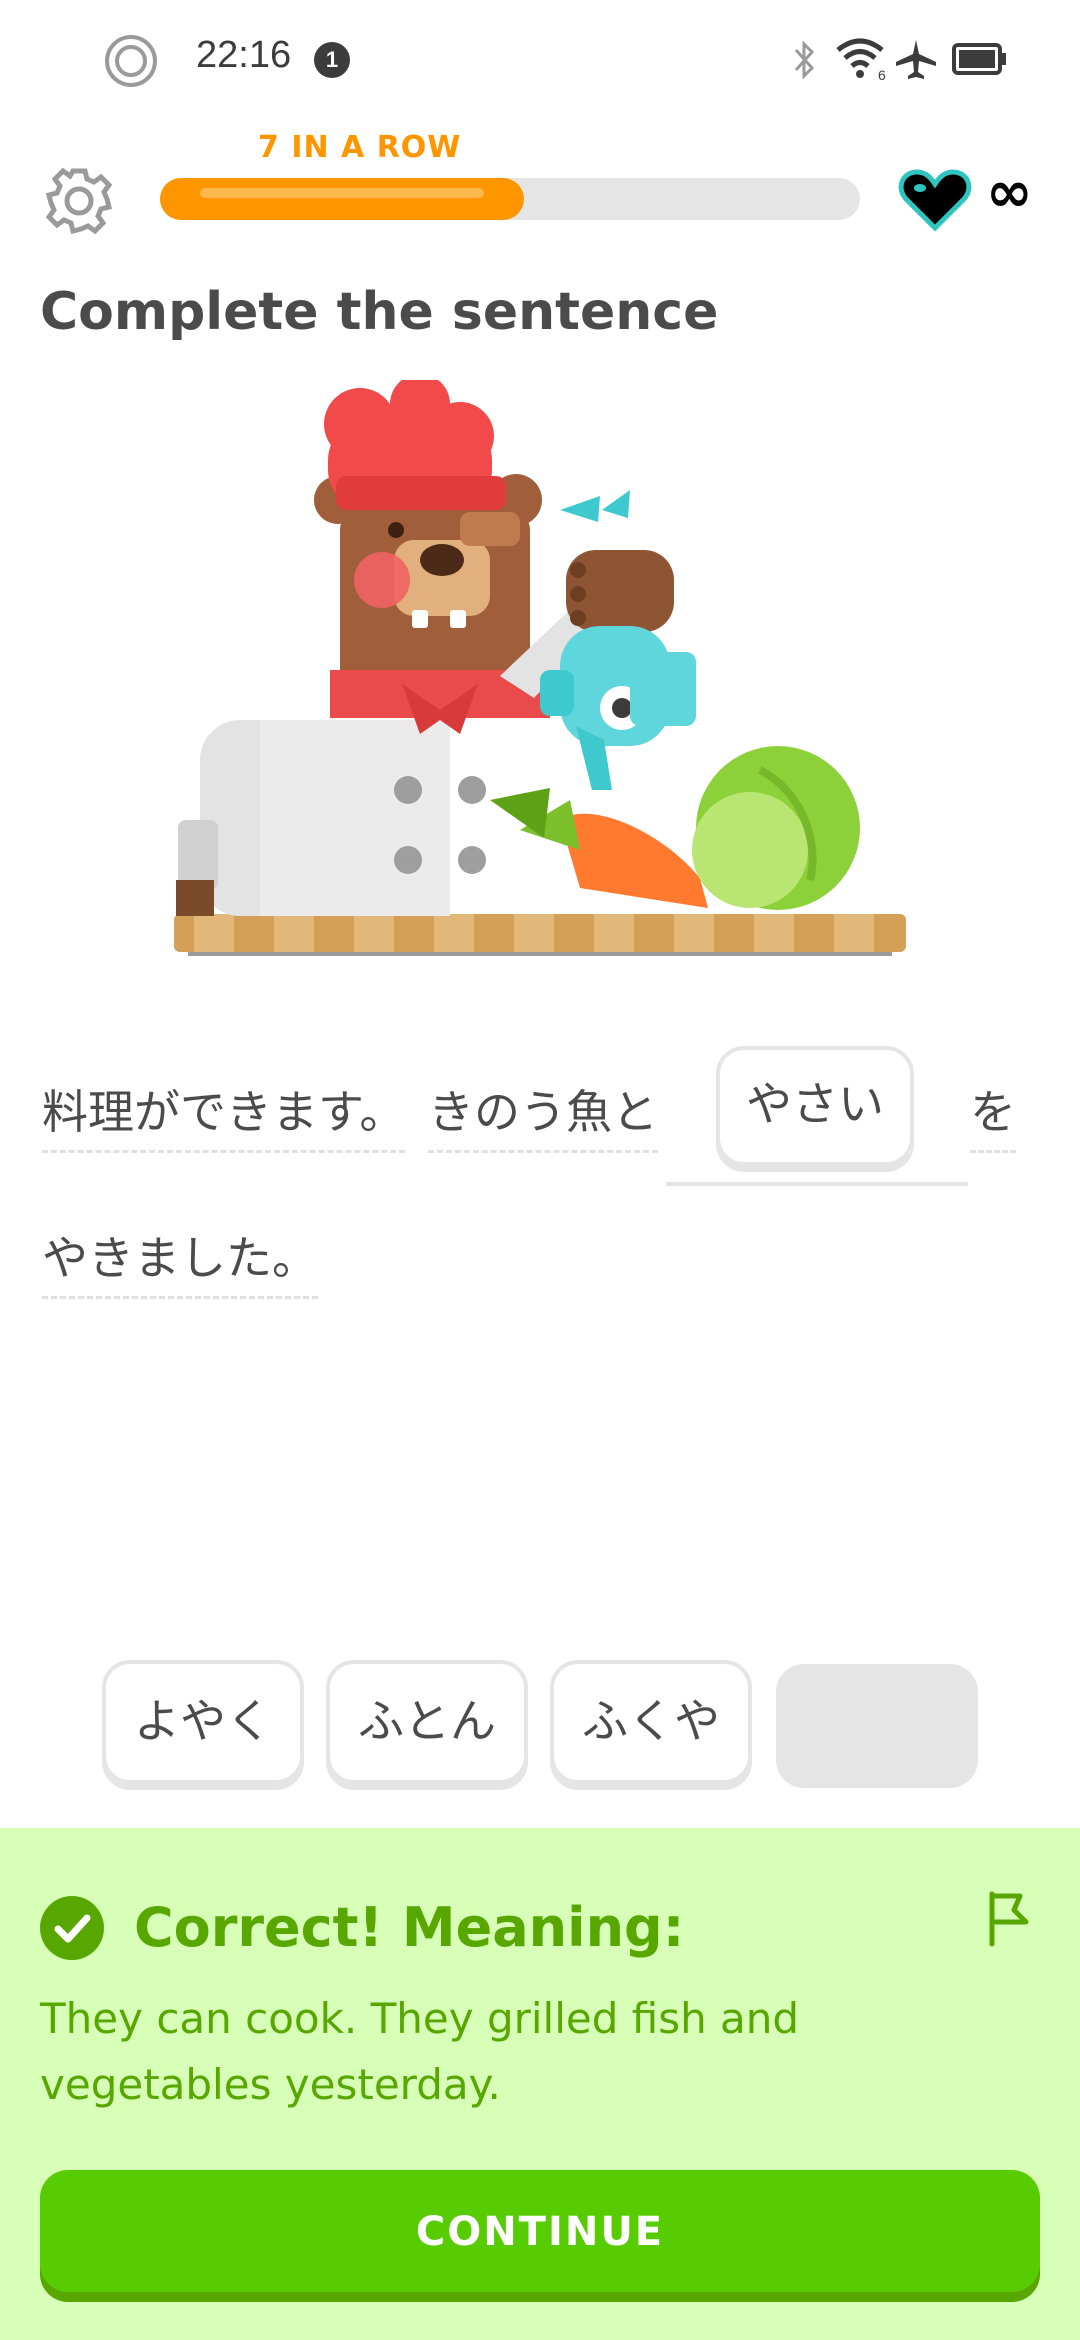  I want to click on sentence-part-4: やきました。, so click(180, 1260).